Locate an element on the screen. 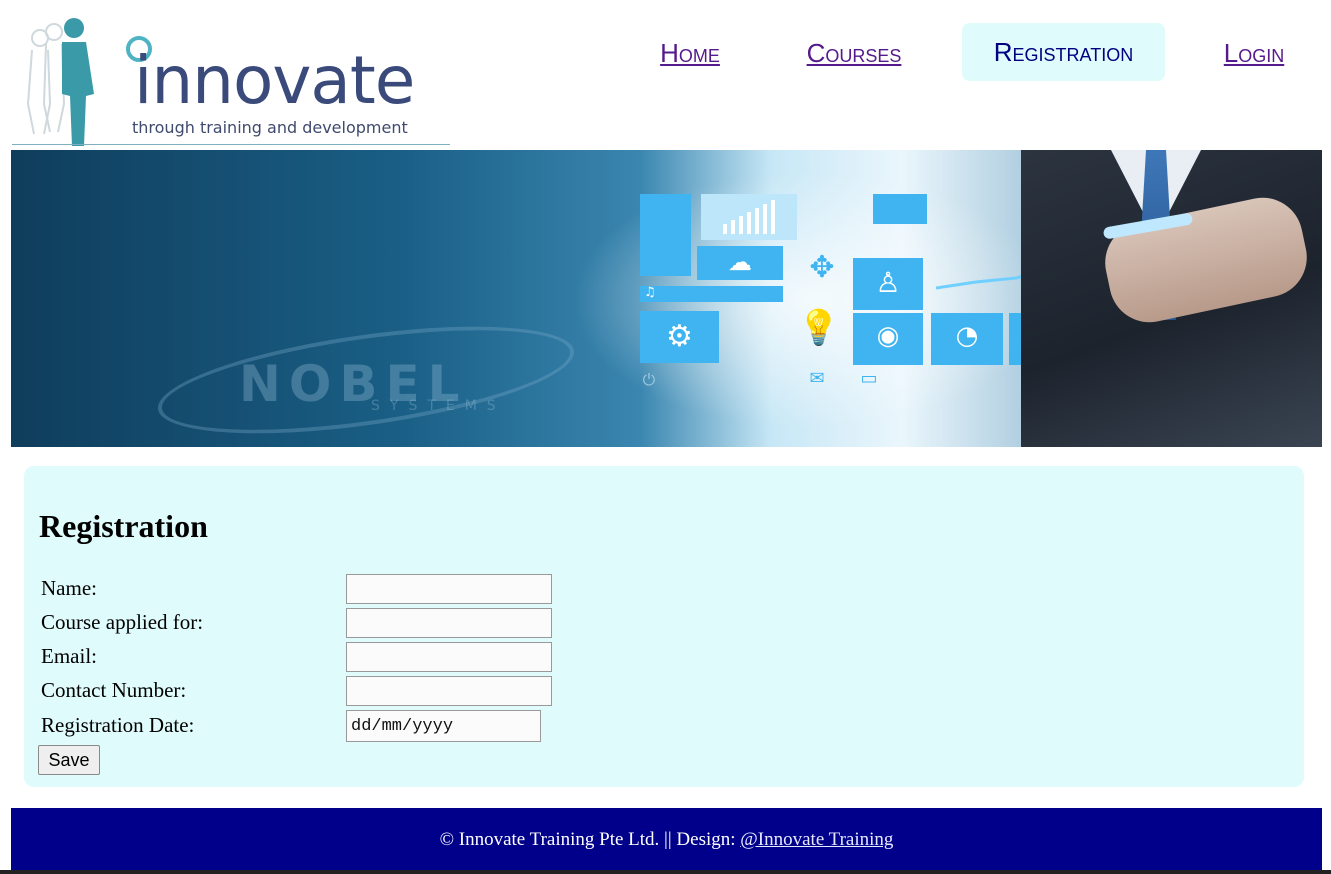  course-input is located at coordinates (449, 623).